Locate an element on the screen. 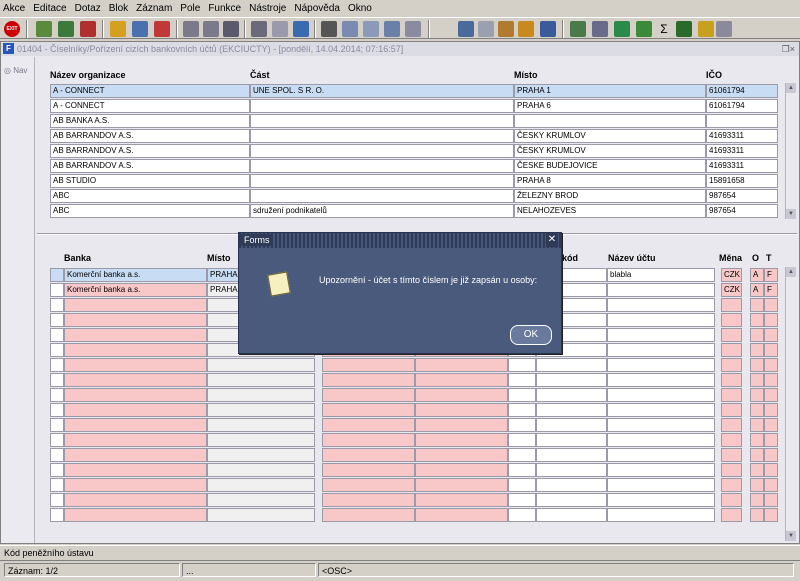 This screenshot has height=581, width=800. document-icon is located at coordinates (600, 29).